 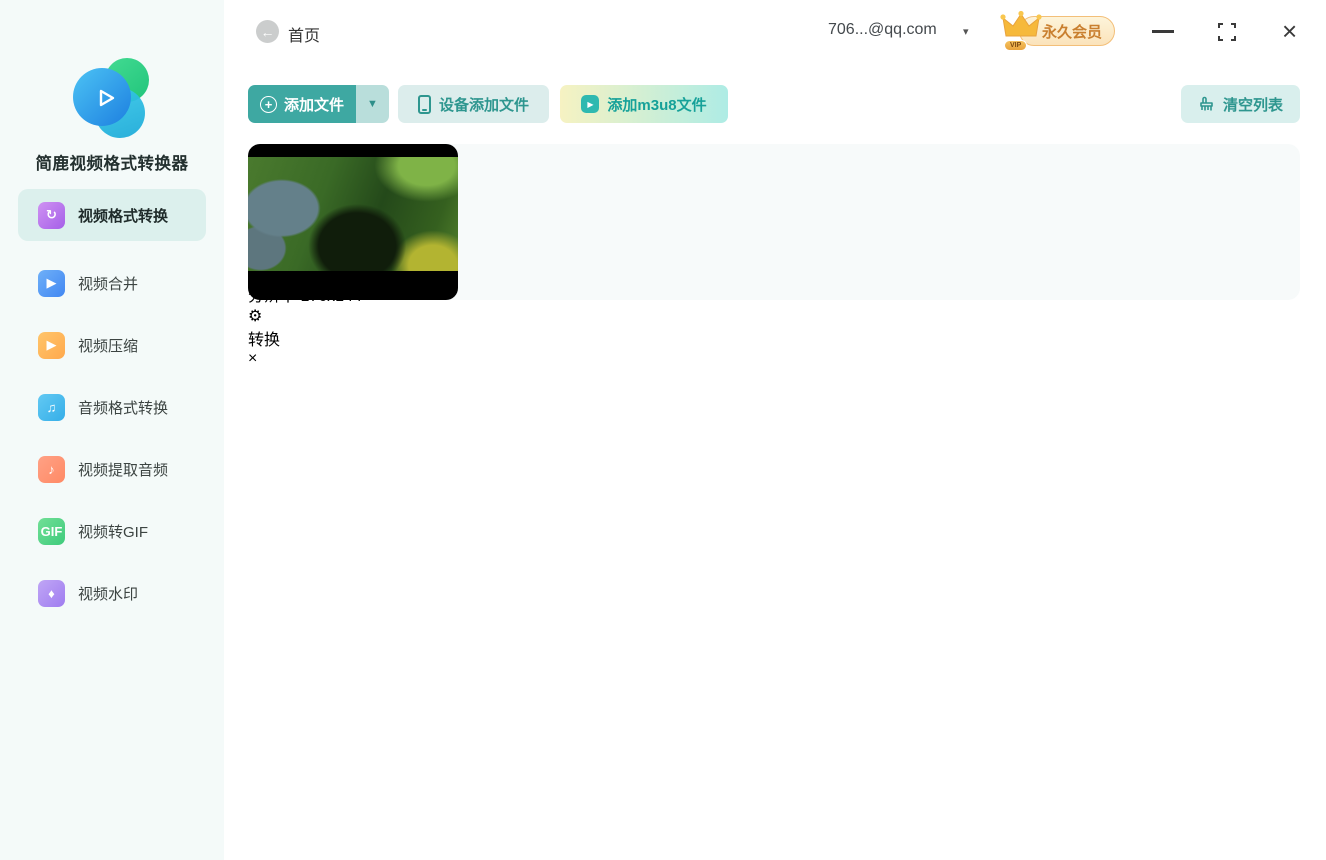 What do you see at coordinates (267, 31) in the screenshot?
I see `back-button: ←` at bounding box center [267, 31].